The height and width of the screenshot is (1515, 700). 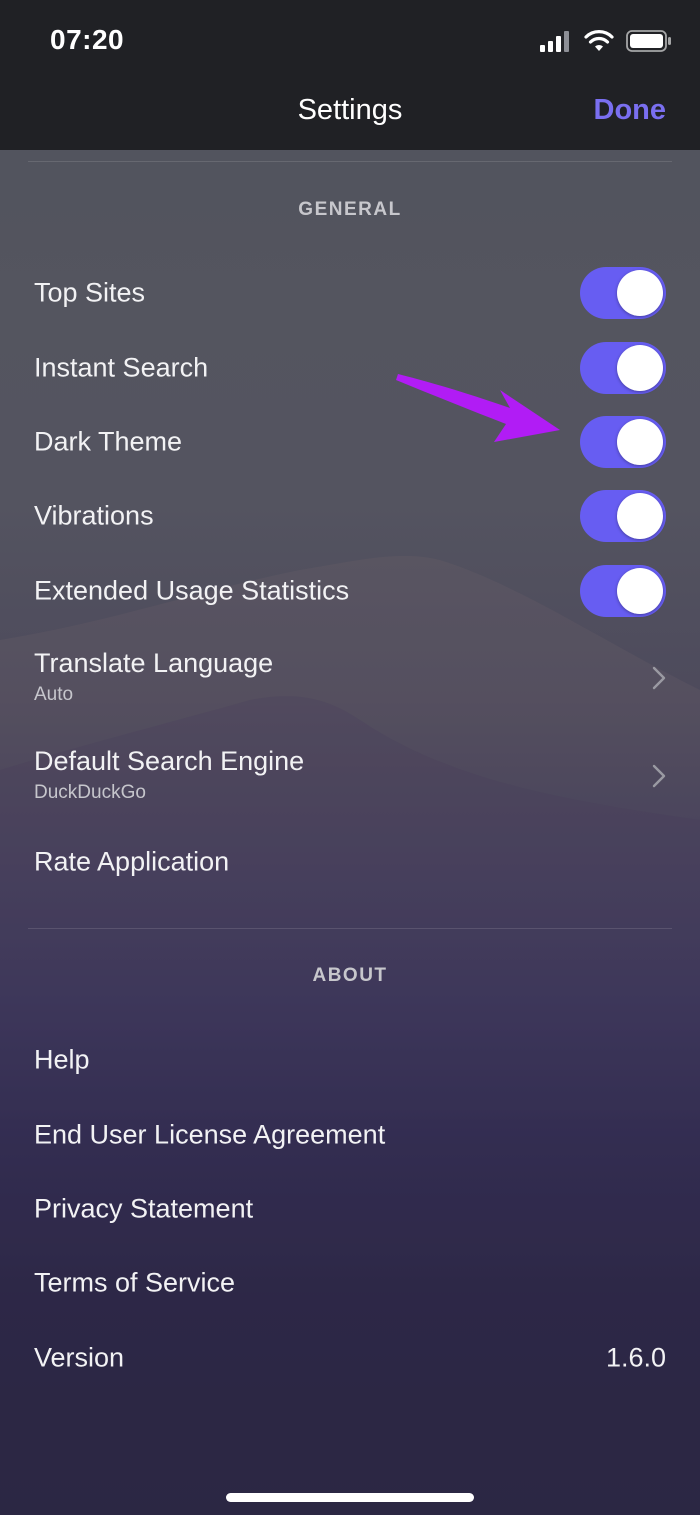 What do you see at coordinates (90, 792) in the screenshot?
I see `setting-value: DuckDuckGo` at bounding box center [90, 792].